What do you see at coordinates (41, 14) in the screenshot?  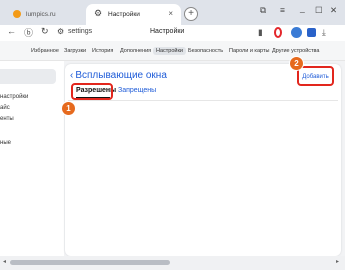 I see `tab-title: lumpics.ru` at bounding box center [41, 14].